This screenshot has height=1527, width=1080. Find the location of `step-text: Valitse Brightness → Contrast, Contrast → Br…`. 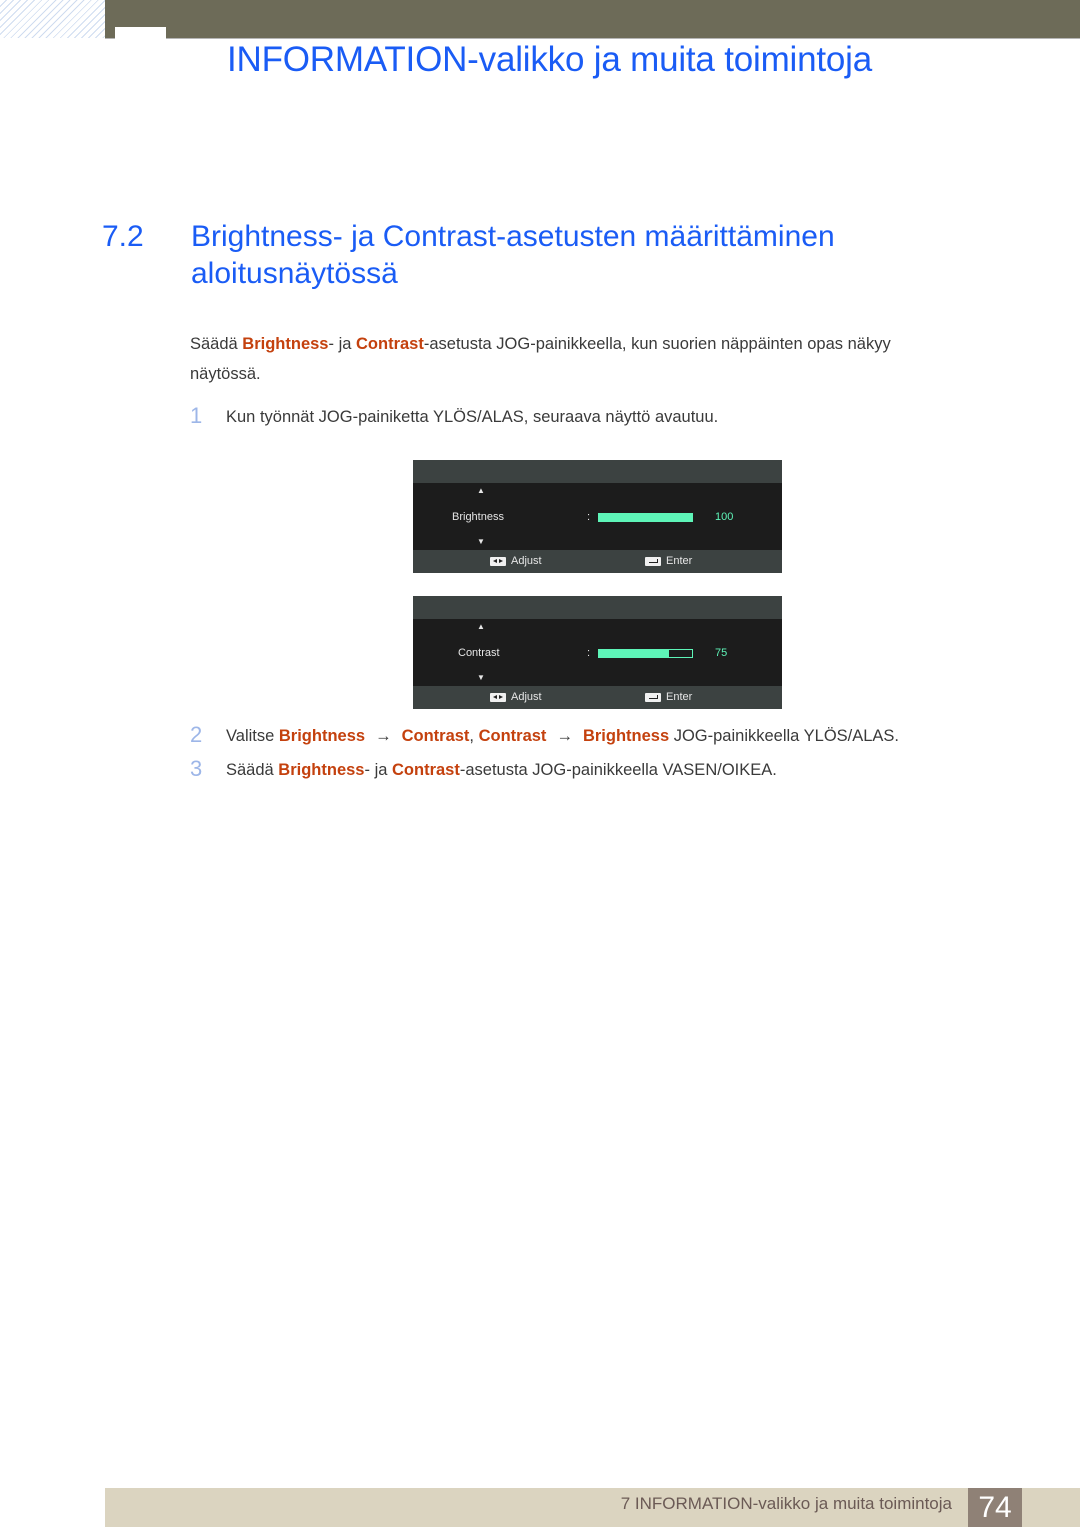

step-text: Valitse Brightness → Contrast, Contrast → Br… is located at coordinates (562, 736).